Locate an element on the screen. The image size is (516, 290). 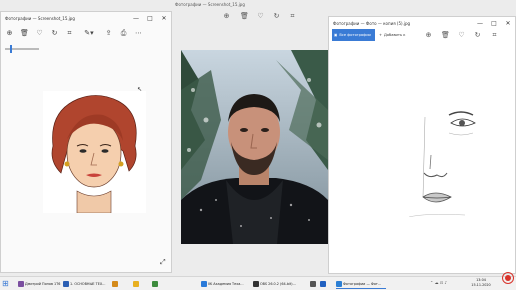
cartoon-woman-drawing is located at coordinates (94, 154).